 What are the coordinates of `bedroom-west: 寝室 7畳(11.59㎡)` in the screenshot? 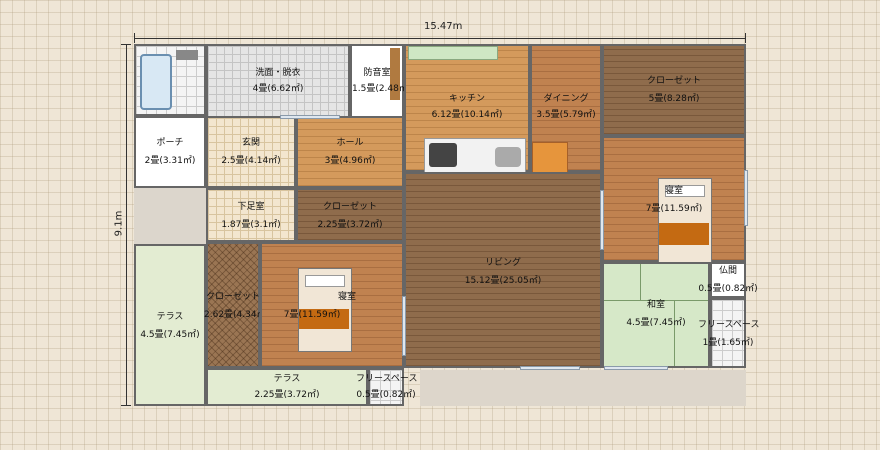 It's located at (332, 305).